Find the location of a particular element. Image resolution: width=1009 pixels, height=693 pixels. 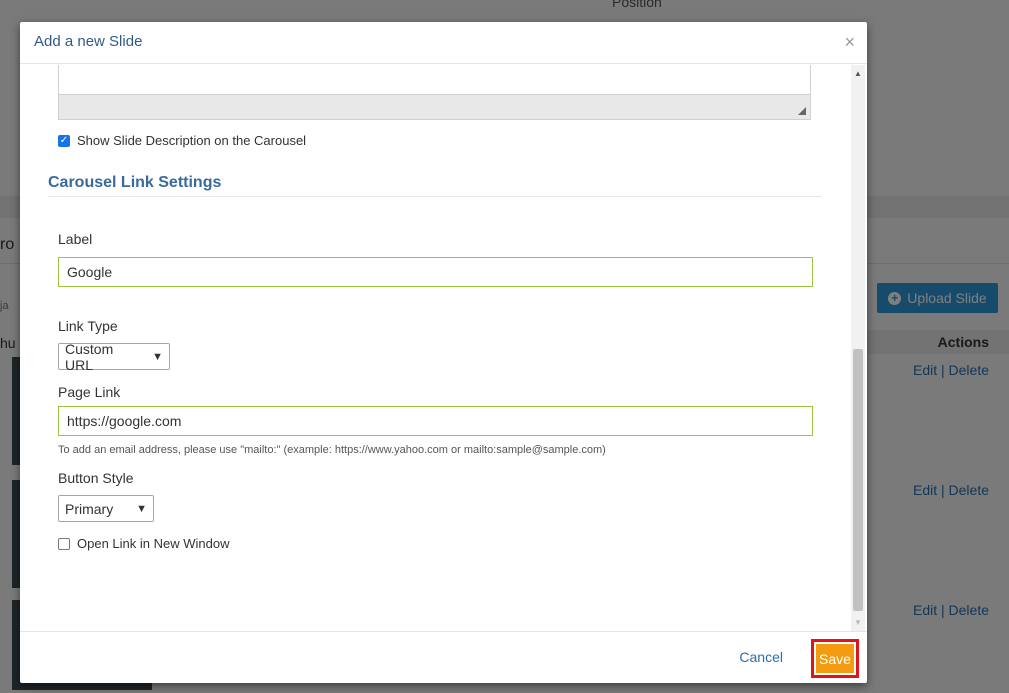

scroll-up-icon: ▲ is located at coordinates (858, 73).